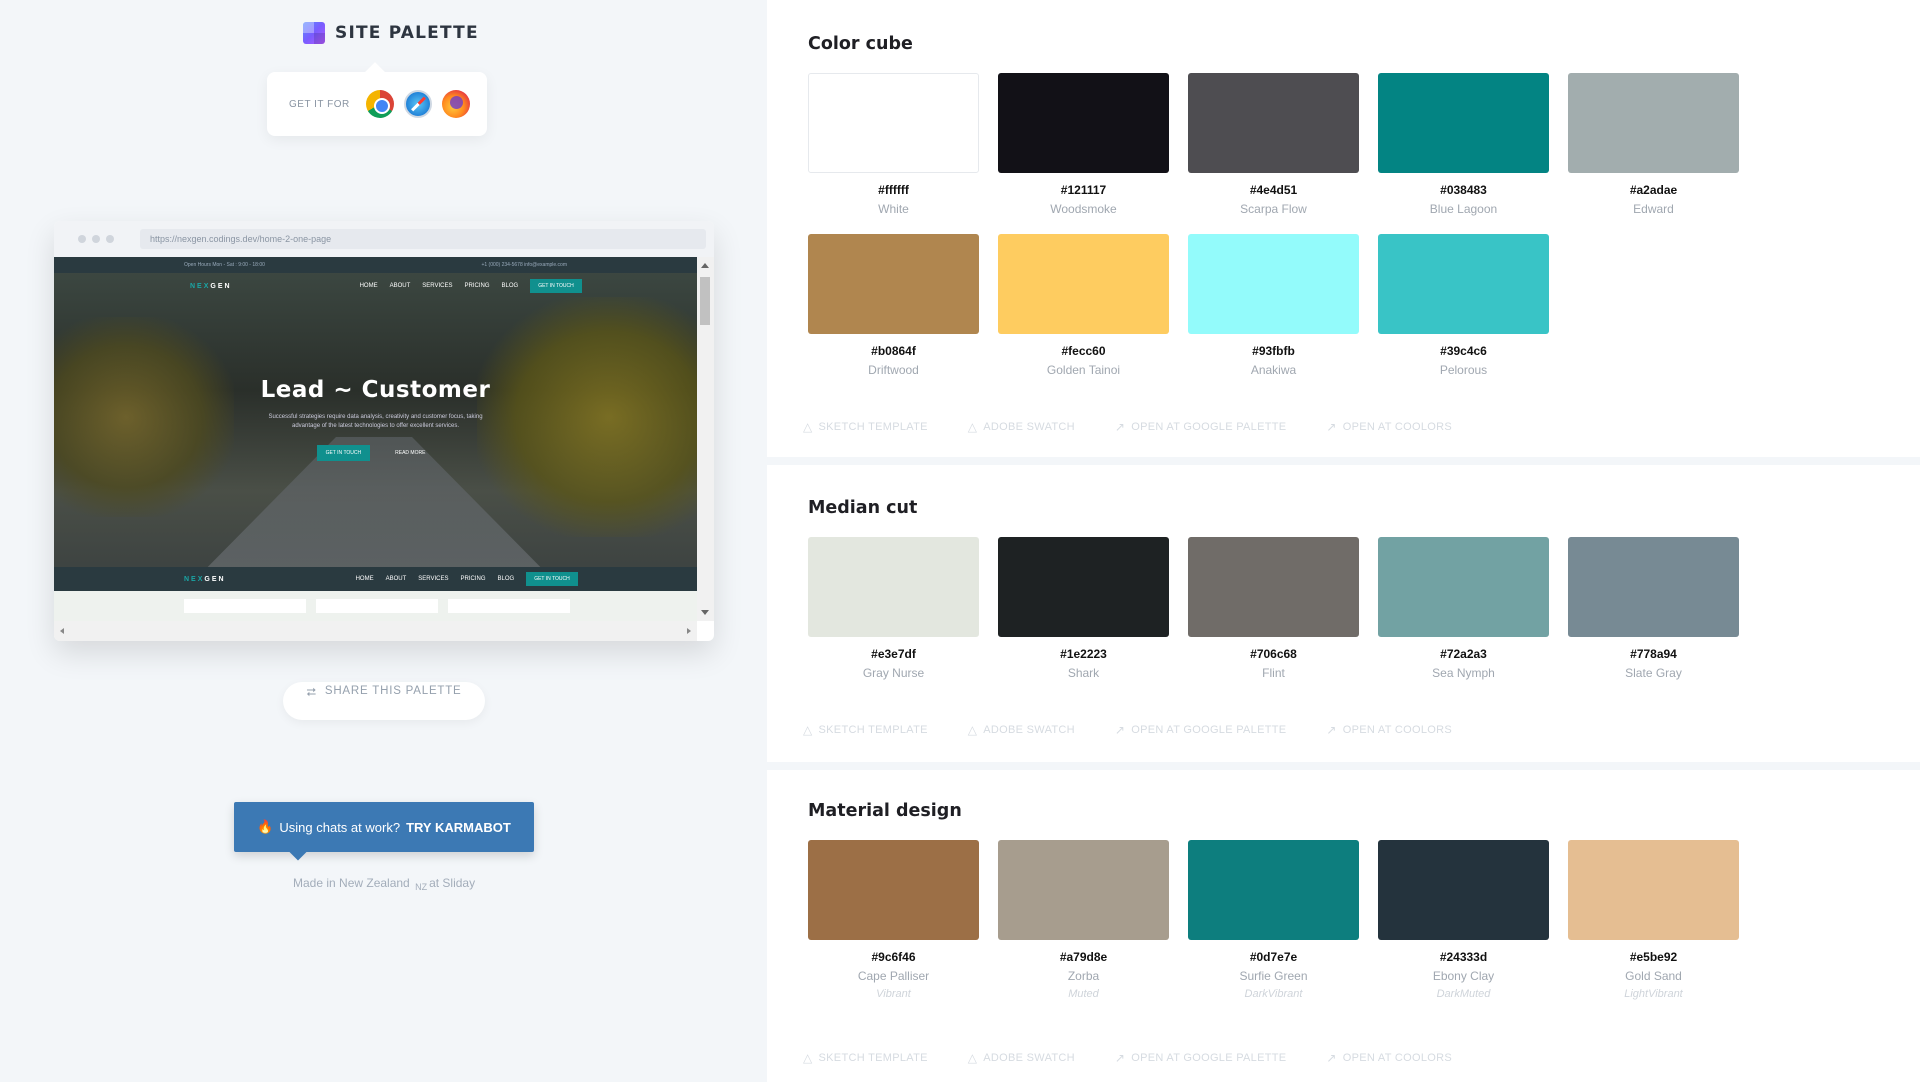  I want to click on scroll-down-arrow-icon, so click(705, 612).